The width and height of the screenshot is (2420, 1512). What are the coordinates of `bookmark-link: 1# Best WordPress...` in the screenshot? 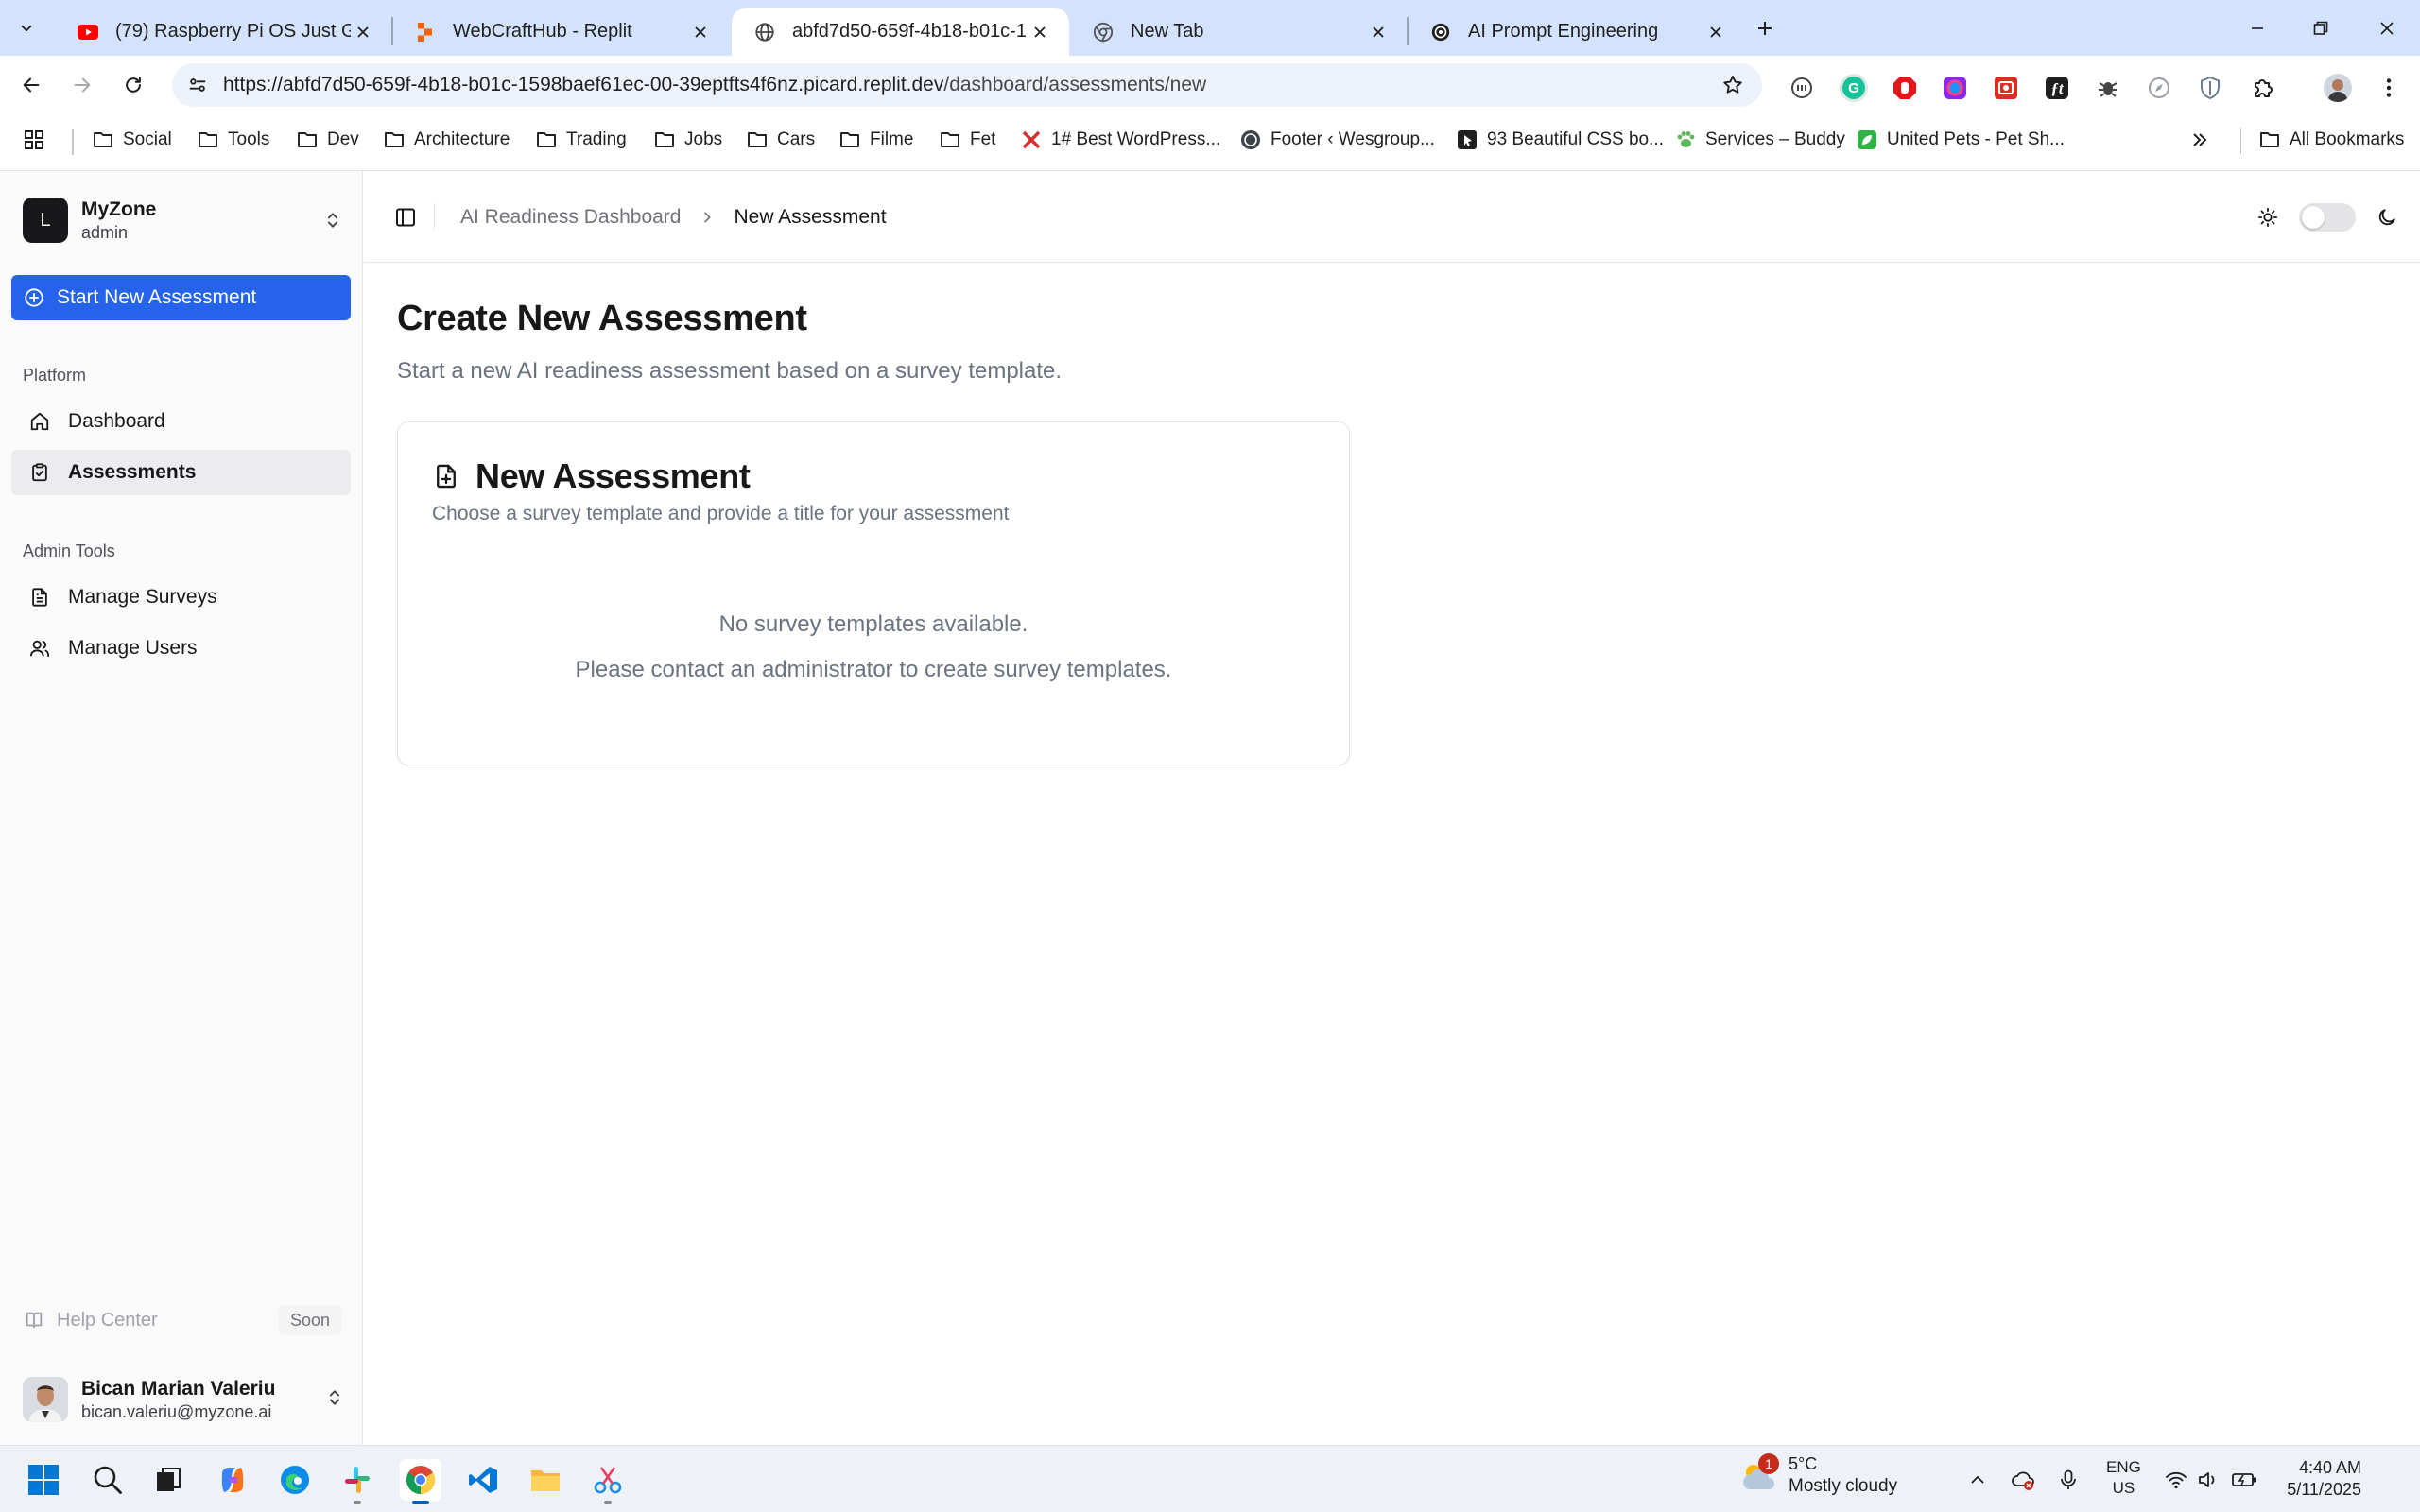 It's located at (1120, 140).